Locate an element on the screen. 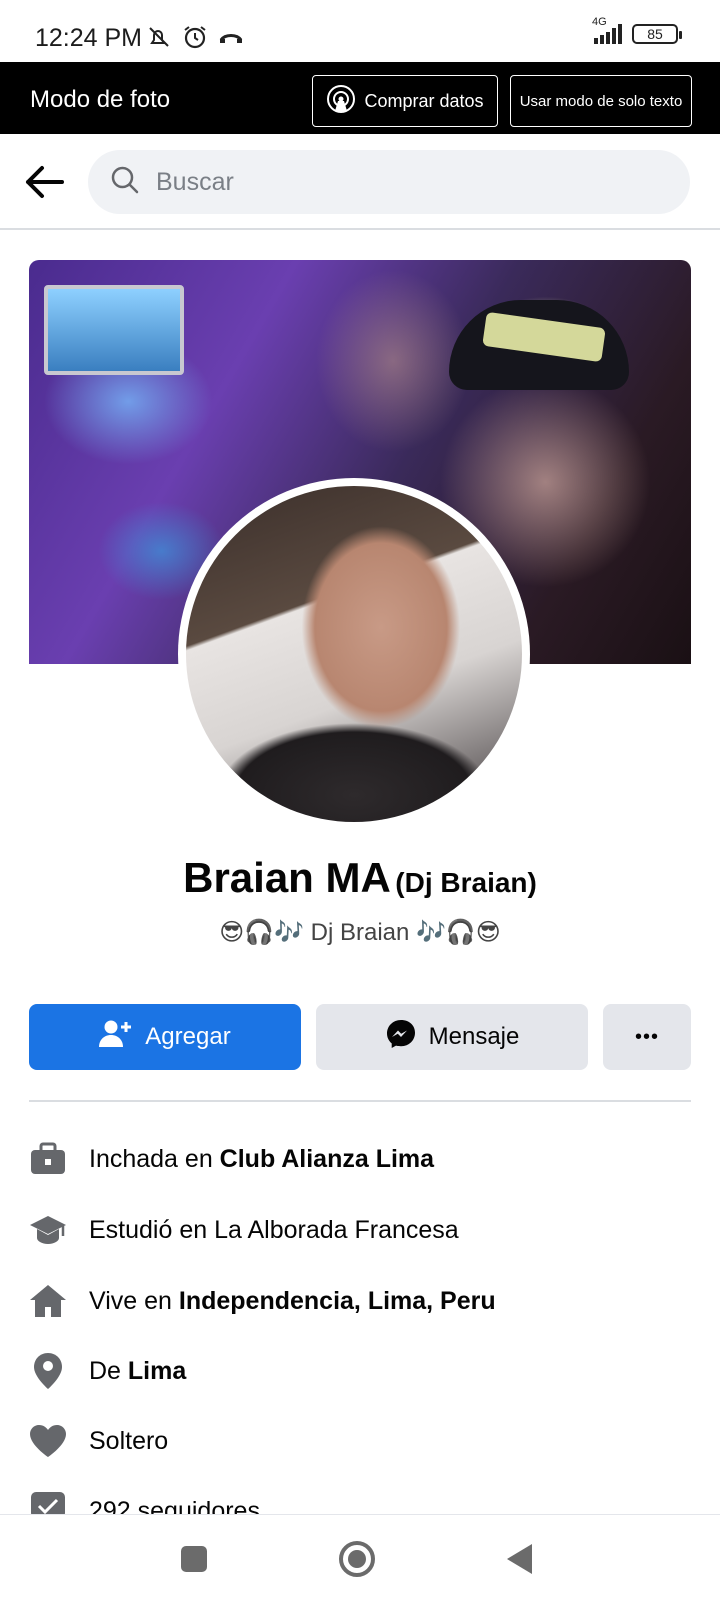 Image resolution: width=720 pixels, height=1600 pixels. detail-hometown: De Lima is located at coordinates (360, 1371).